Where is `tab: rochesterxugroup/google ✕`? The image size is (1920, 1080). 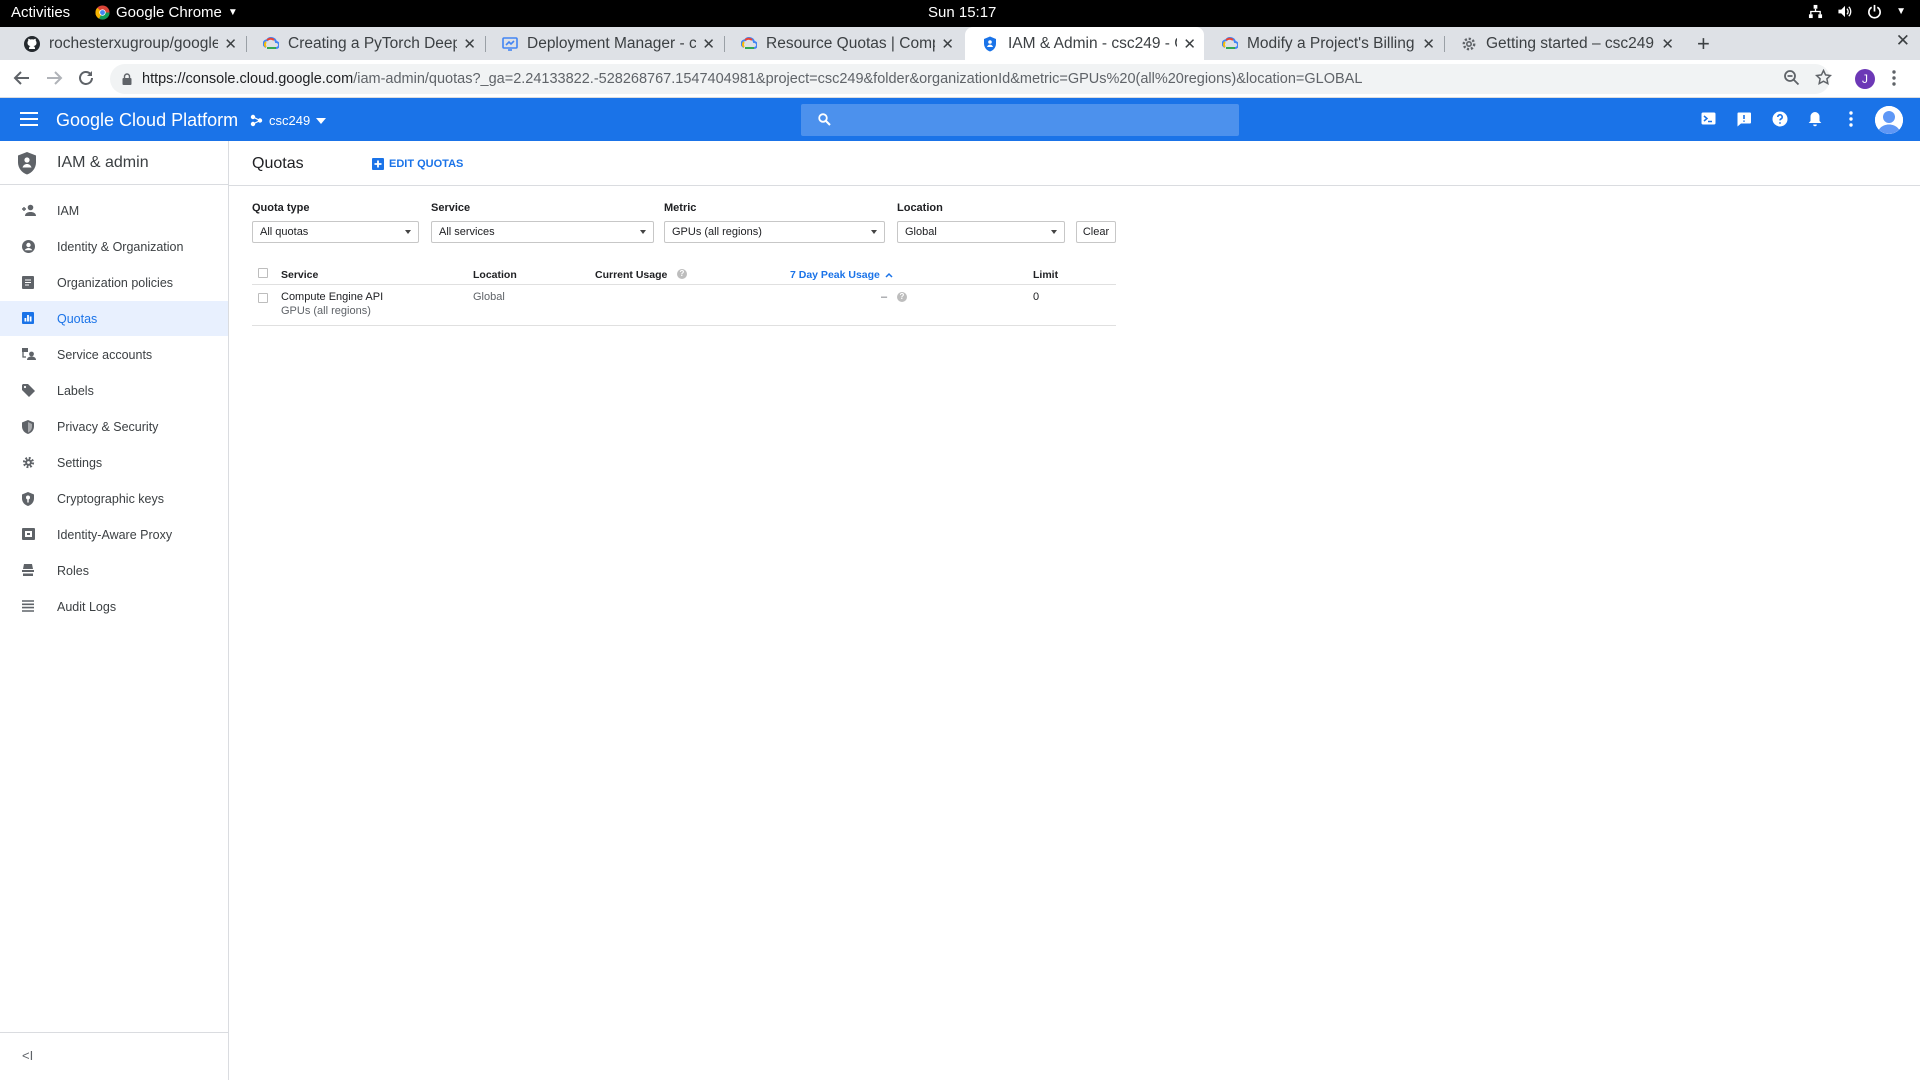
tab: rochesterxugroup/google ✕ is located at coordinates (125, 43).